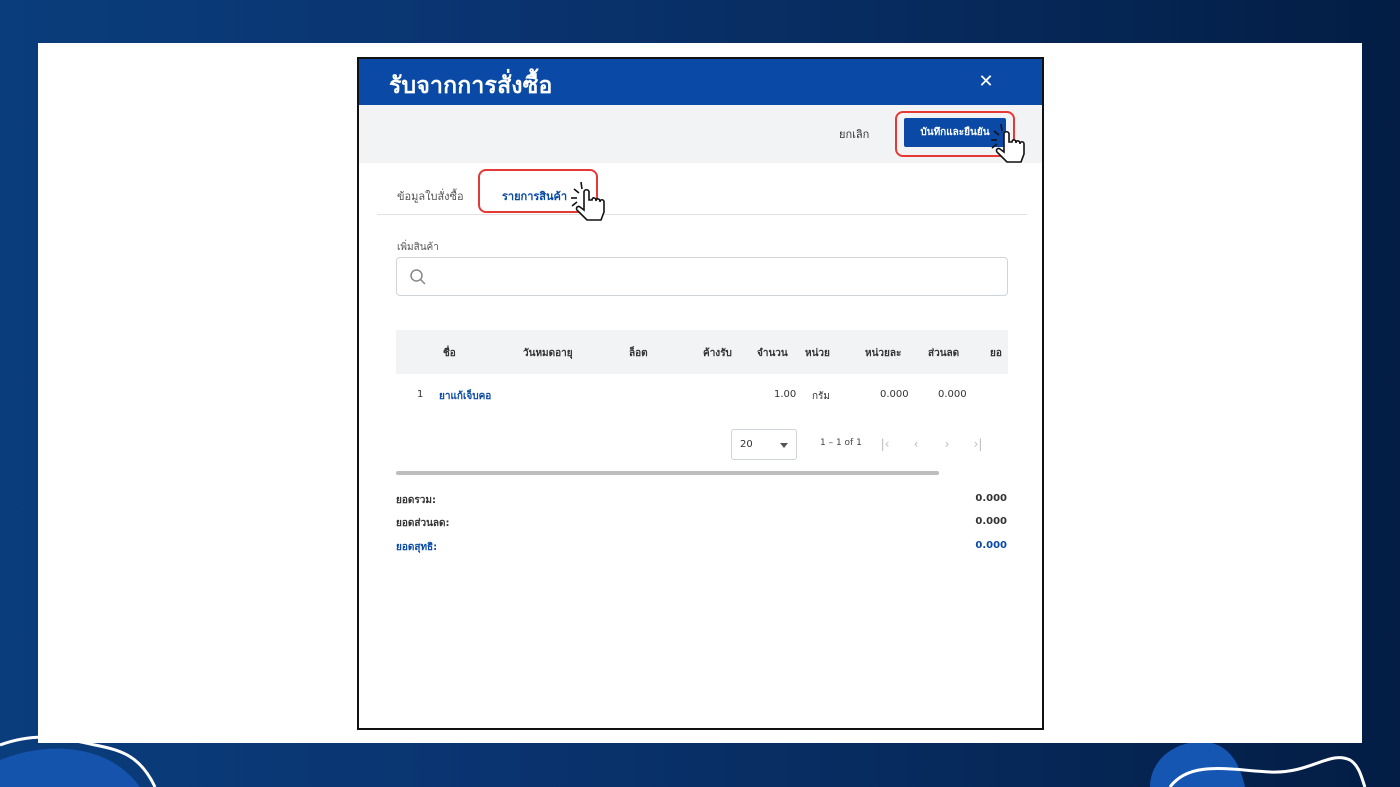  I want to click on page-size-value: 20, so click(746, 444).